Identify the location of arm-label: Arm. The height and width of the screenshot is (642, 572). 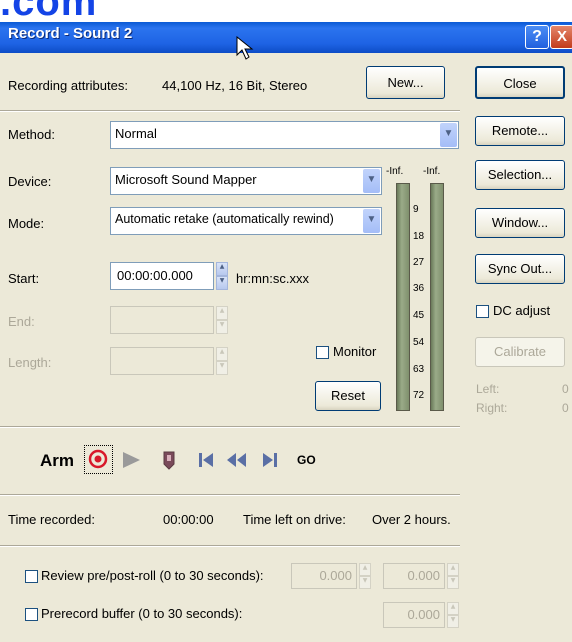
(57, 460).